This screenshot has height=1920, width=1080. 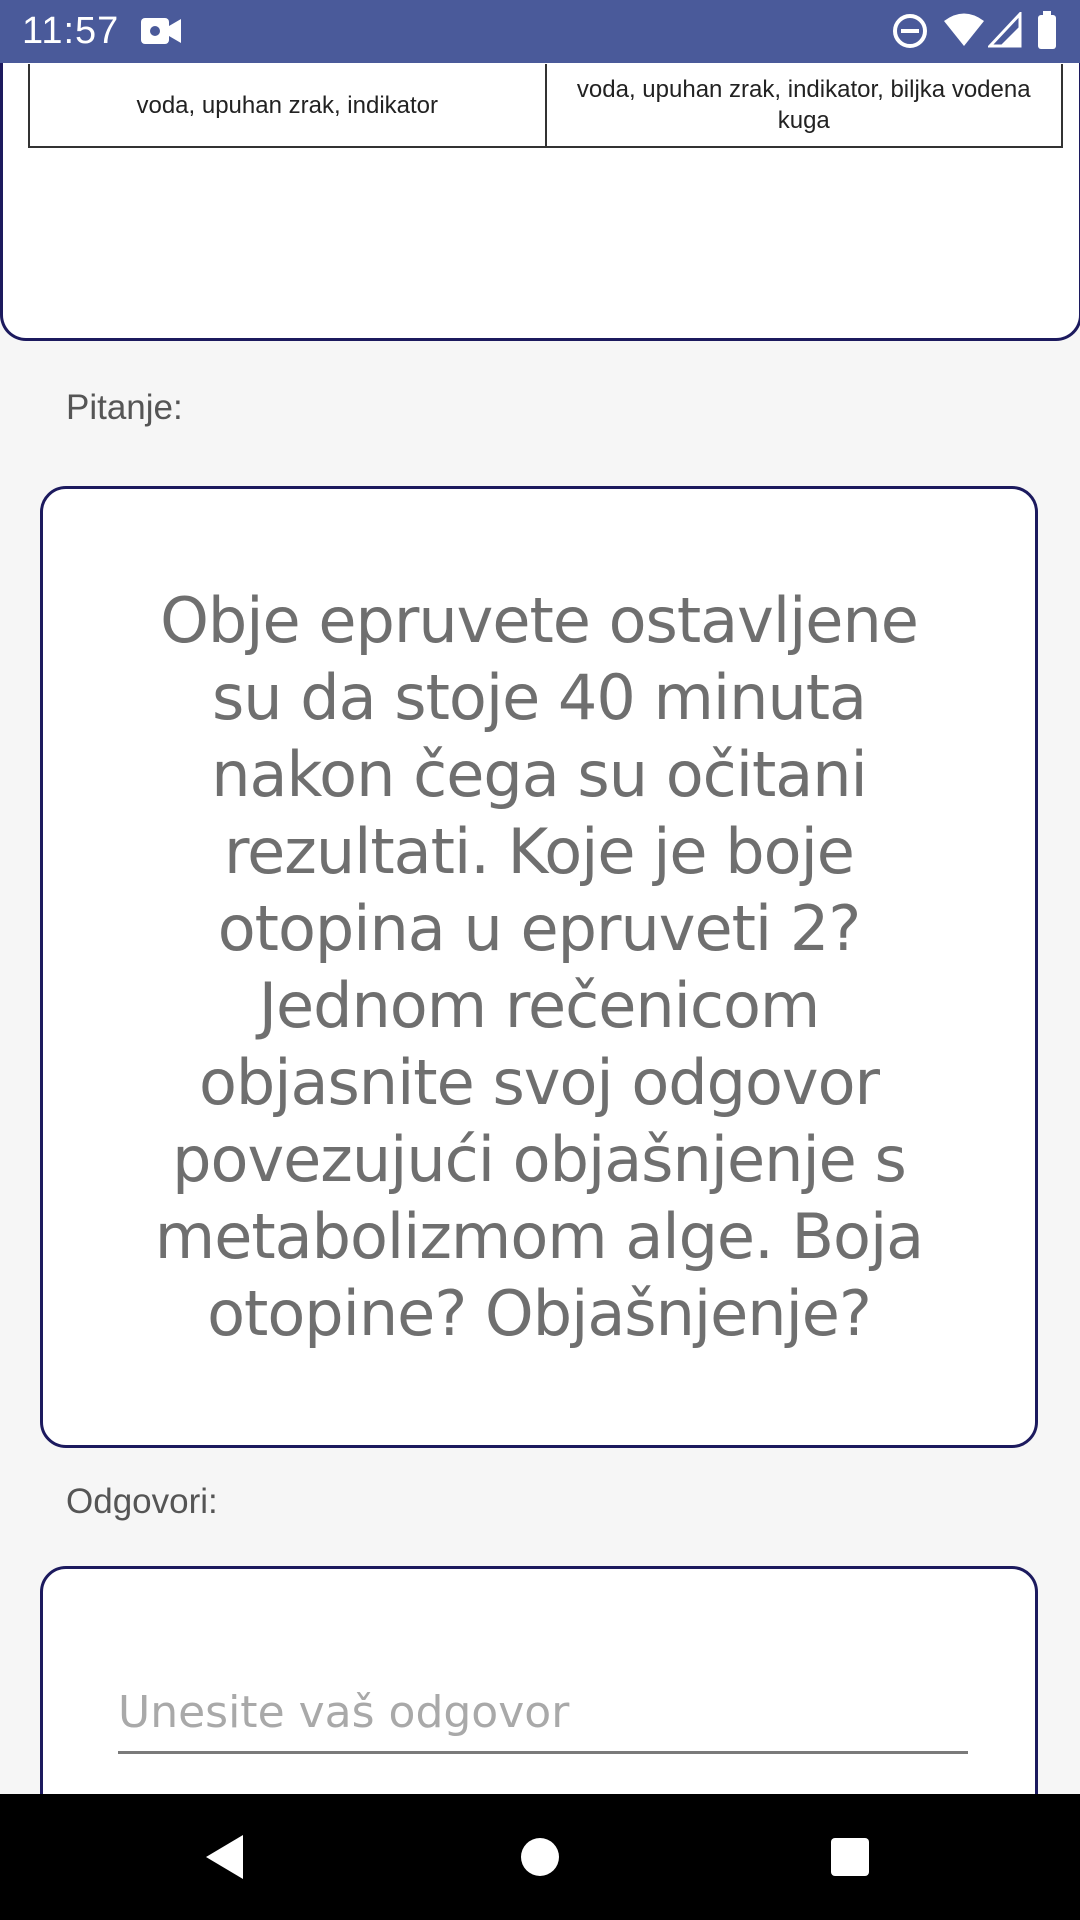 I want to click on signal-icon, so click(x=1005, y=30).